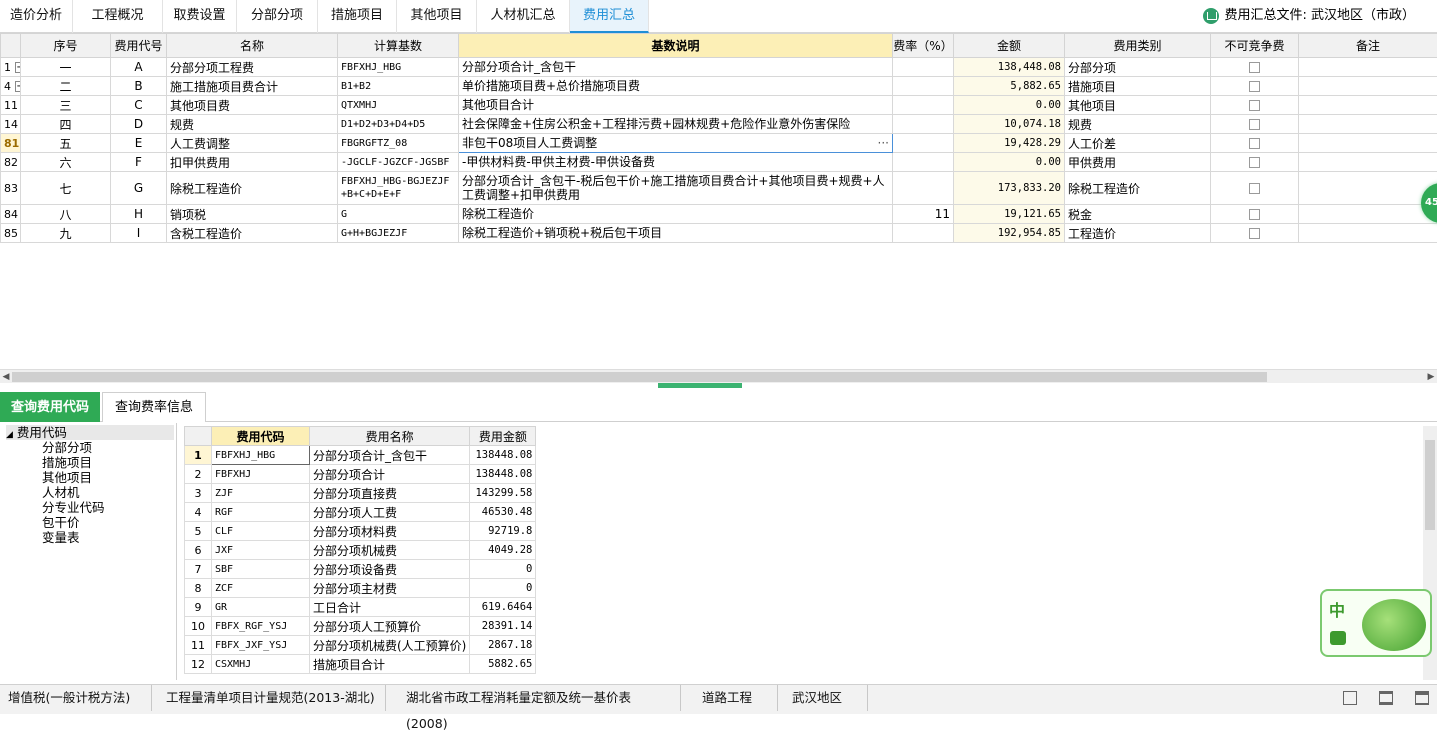 The height and width of the screenshot is (737, 1437). I want to click on header-amount: 金额, so click(1009, 46).